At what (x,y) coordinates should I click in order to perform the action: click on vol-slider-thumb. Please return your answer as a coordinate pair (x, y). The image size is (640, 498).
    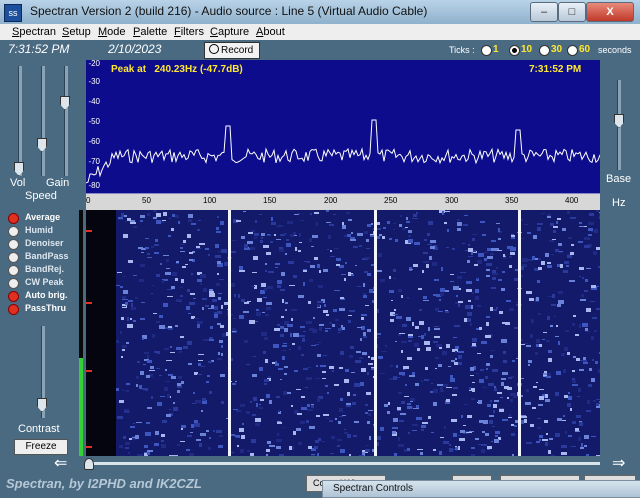
    Looking at the image, I should click on (19, 169).